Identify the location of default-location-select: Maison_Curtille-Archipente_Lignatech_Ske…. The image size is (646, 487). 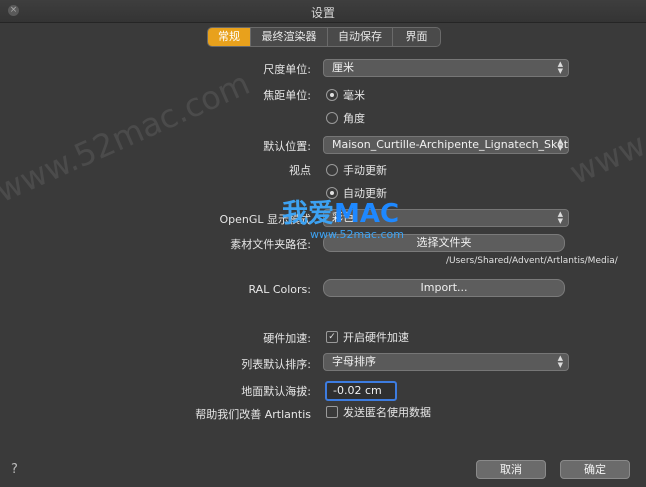
(446, 145).